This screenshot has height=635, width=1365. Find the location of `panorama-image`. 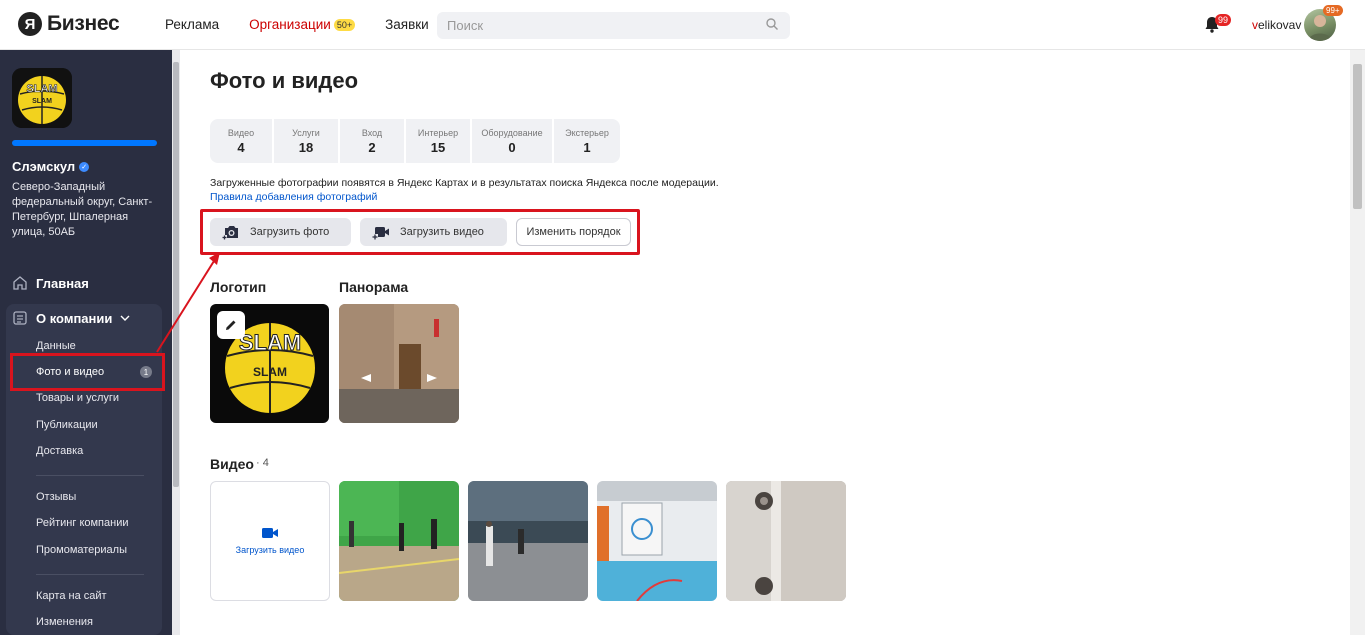

panorama-image is located at coordinates (399, 363).